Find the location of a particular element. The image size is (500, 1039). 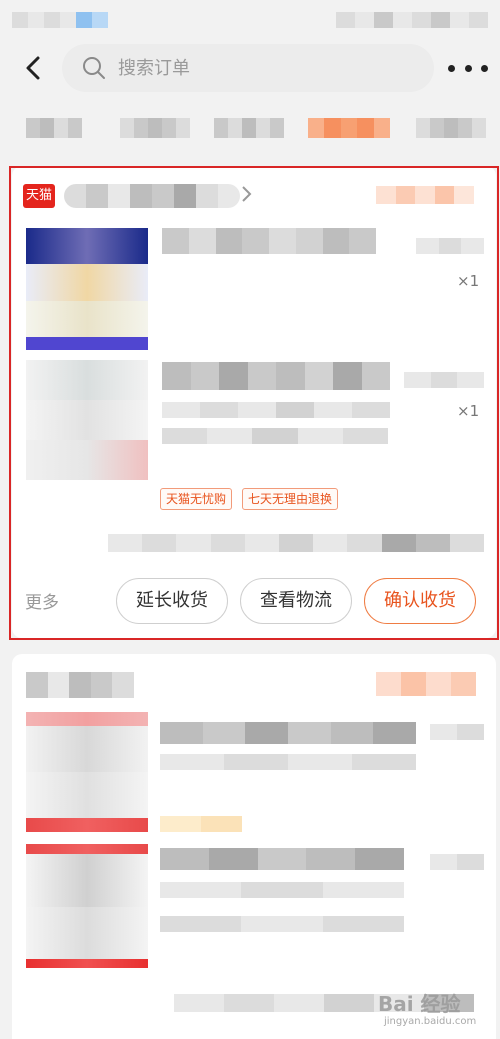

watermark-url: jingyan.baidu.com is located at coordinates (430, 1021).